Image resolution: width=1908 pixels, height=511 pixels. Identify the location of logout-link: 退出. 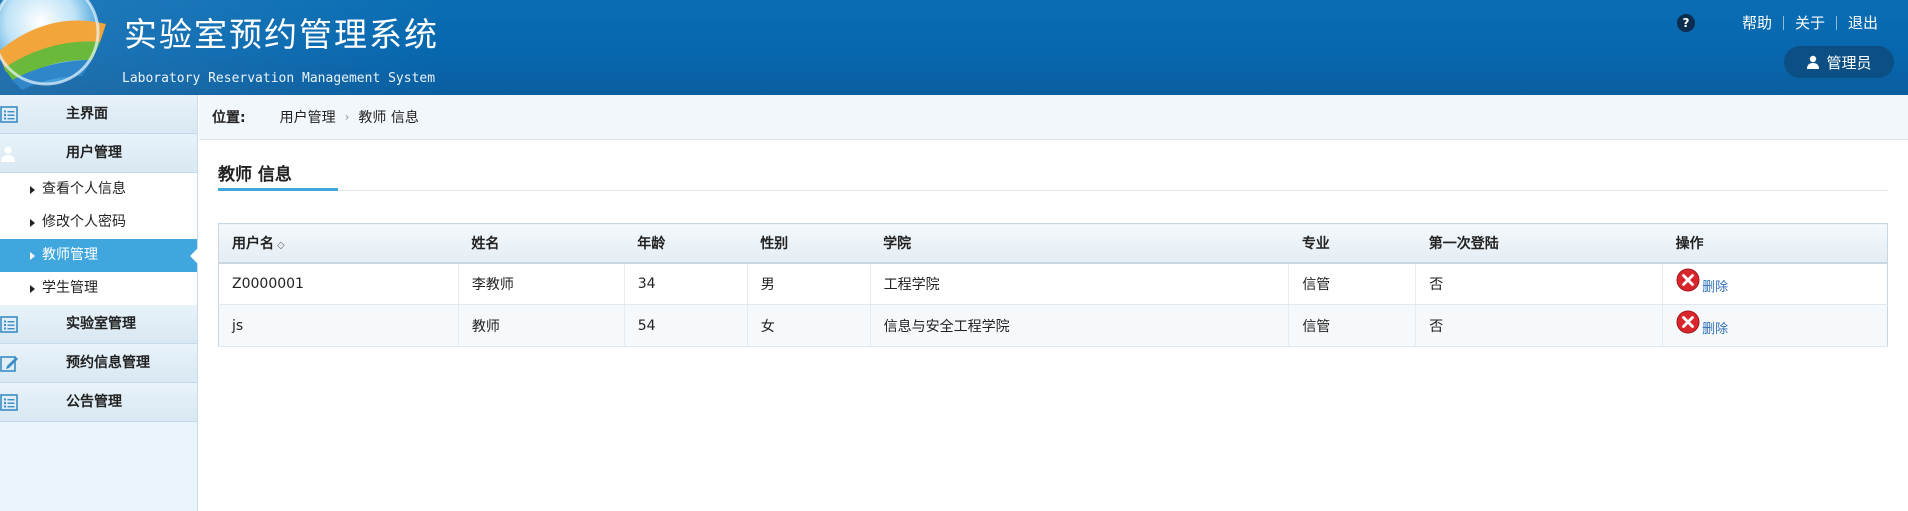
(1857, 22).